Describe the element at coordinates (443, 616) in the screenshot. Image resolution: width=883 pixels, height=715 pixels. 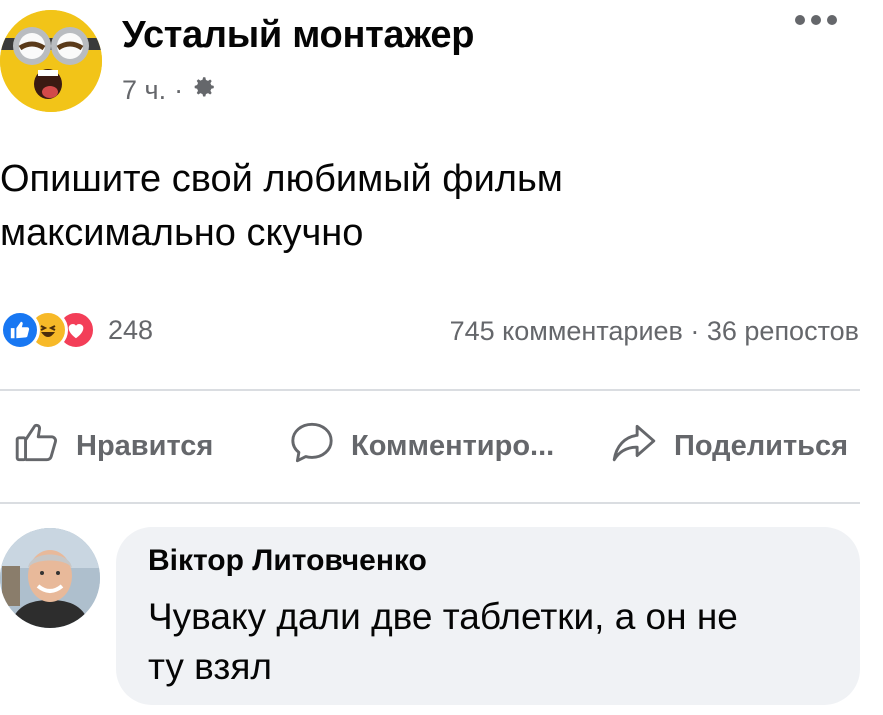
I see `comment-text-line: Чуваку дали две таблетки, а он не` at that location.